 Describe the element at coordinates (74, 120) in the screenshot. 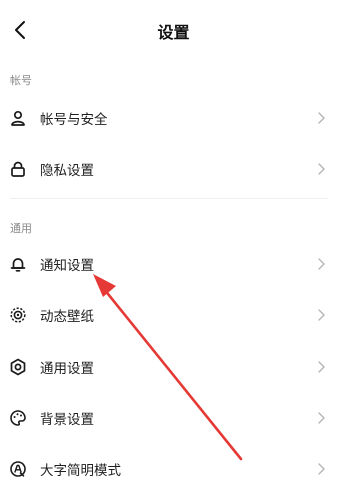

I see `settings-item-label: 帐号与安全` at that location.